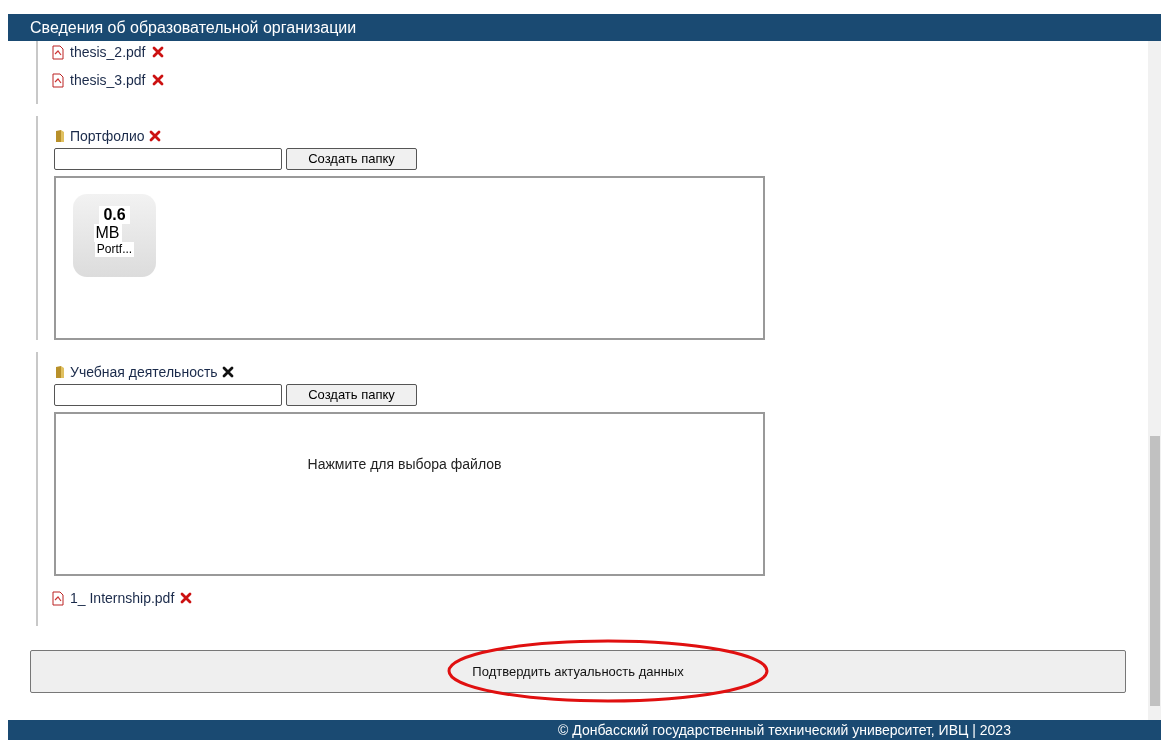  Describe the element at coordinates (193, 27) in the screenshot. I see `header-title: Сведения об образовательной организации` at that location.